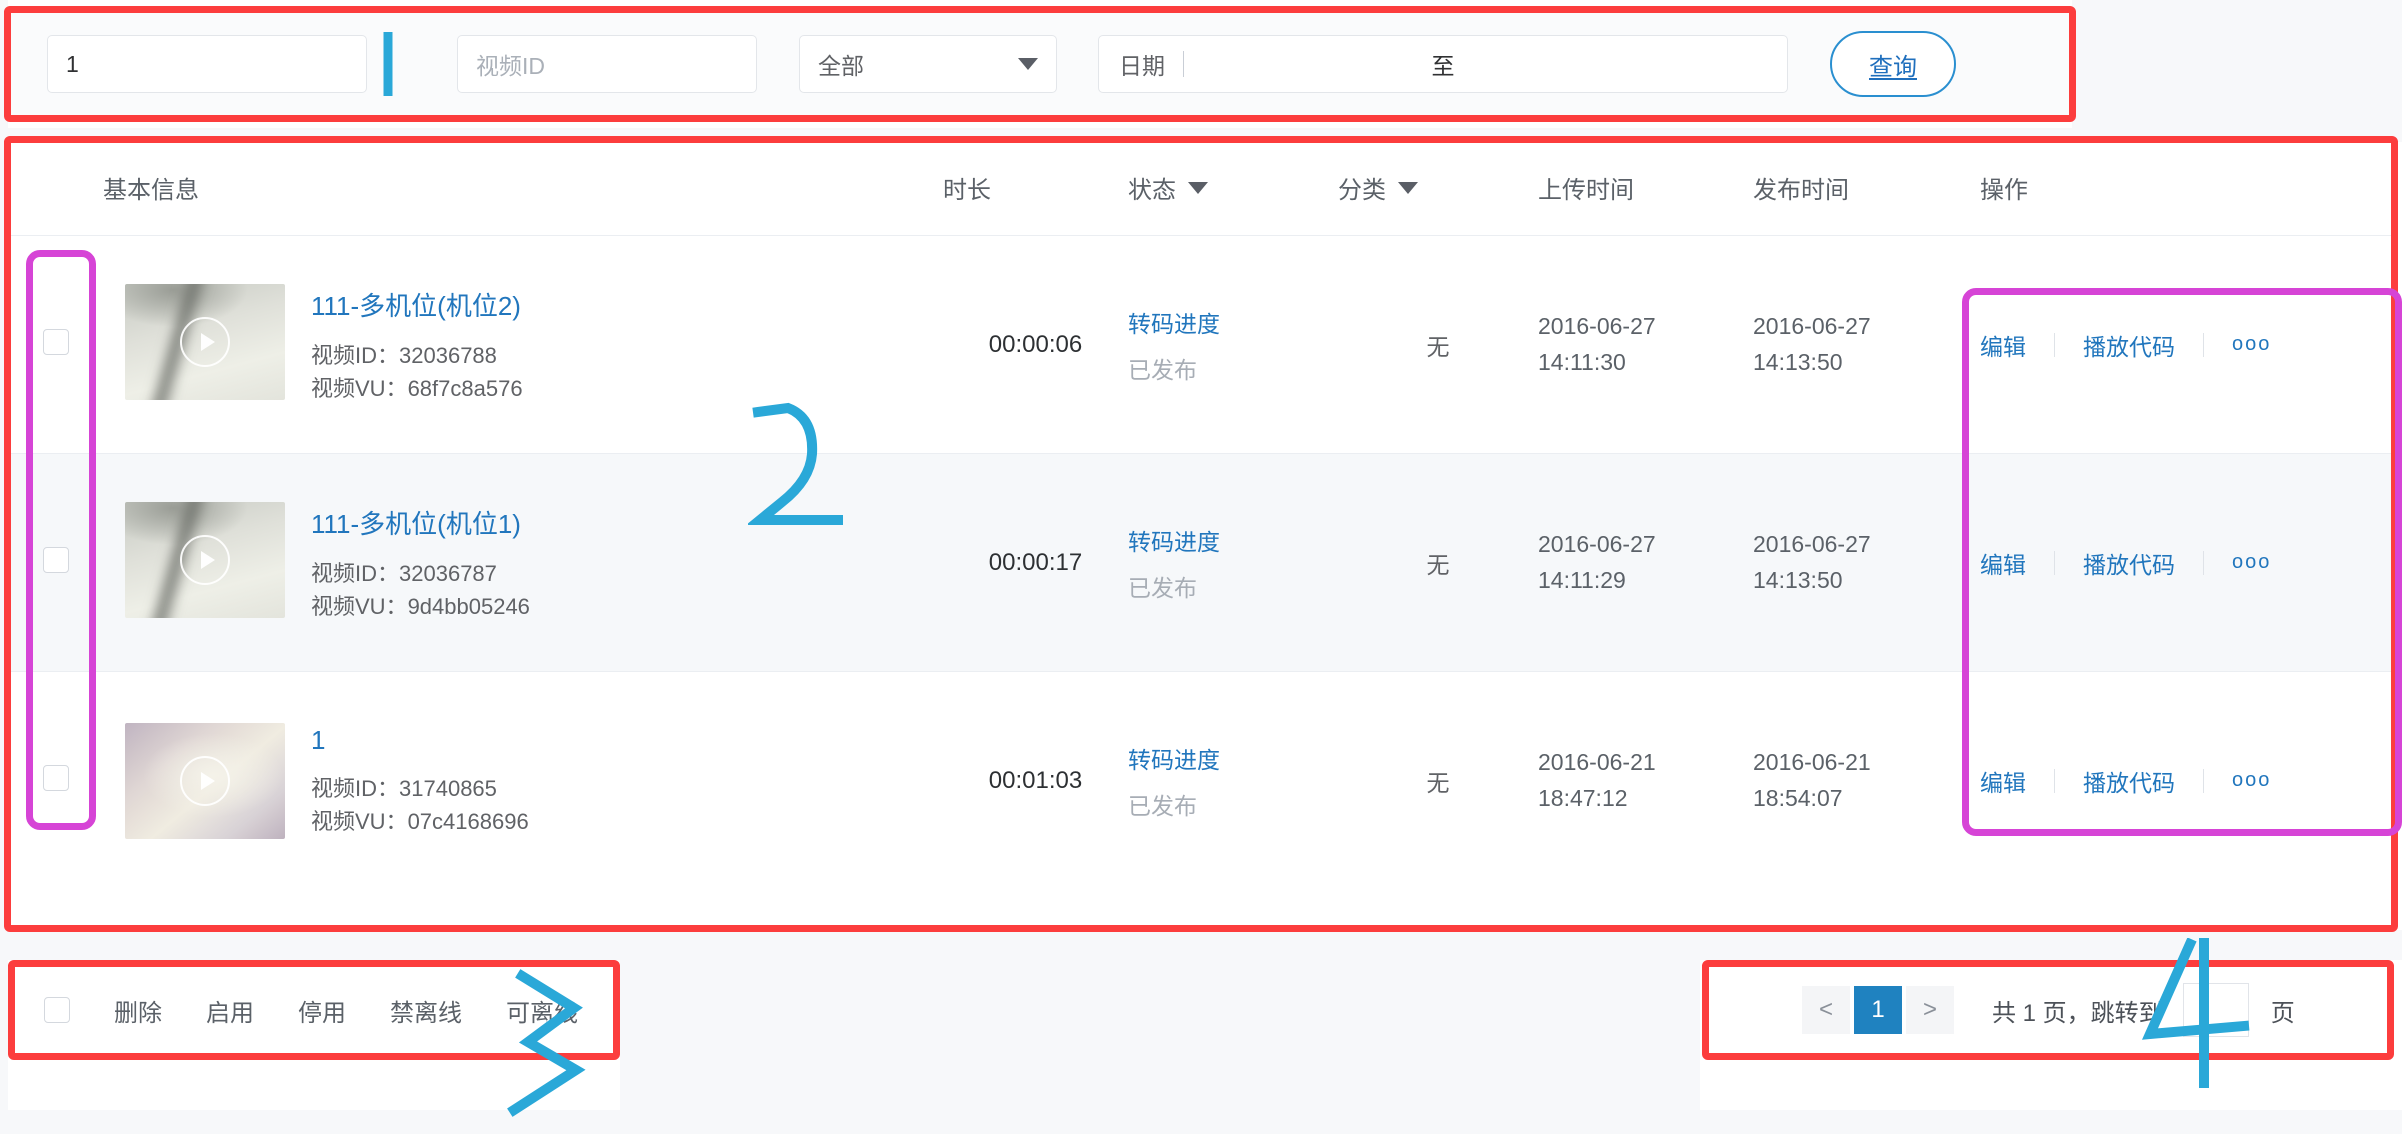 Image resolution: width=2402 pixels, height=1134 pixels. What do you see at coordinates (928, 64) in the screenshot?
I see `category-select: 全部` at bounding box center [928, 64].